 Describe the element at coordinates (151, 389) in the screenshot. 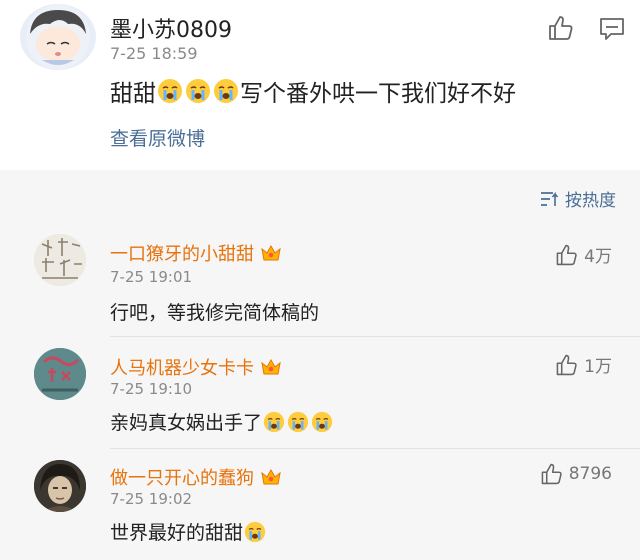

I see `comment-timestamp: 7-25 19:10` at that location.